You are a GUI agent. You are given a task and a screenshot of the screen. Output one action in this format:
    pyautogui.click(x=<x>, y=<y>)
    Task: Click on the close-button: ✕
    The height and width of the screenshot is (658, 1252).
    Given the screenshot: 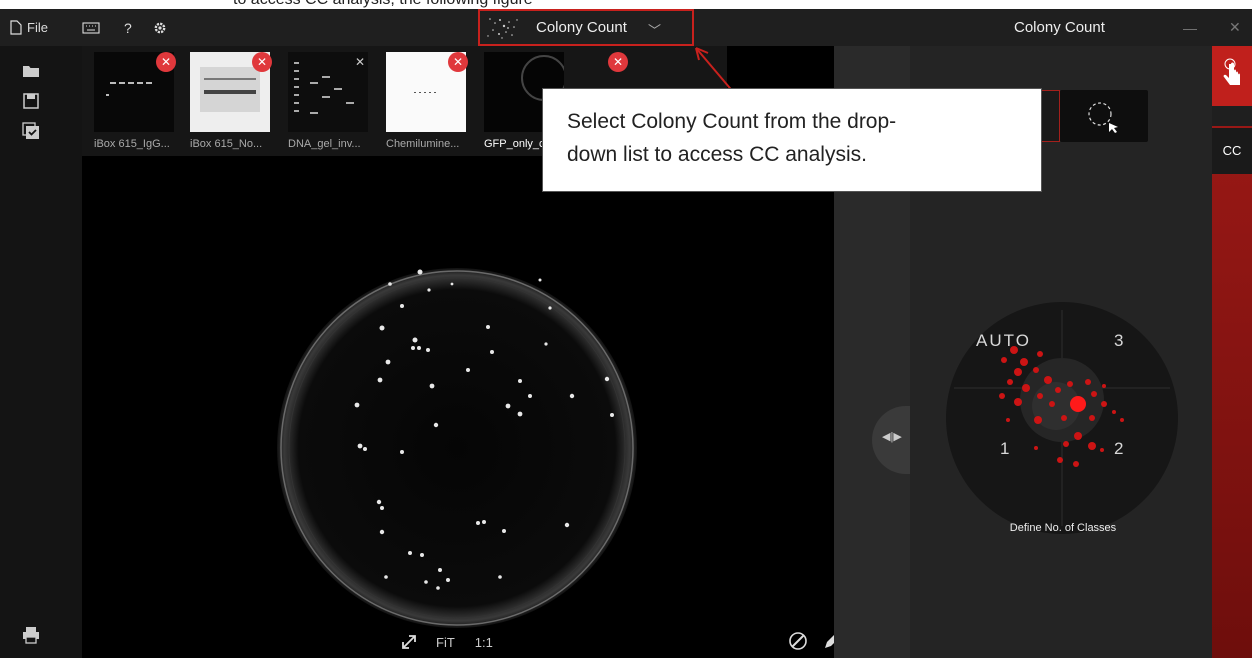 What is the action you would take?
    pyautogui.click(x=1235, y=27)
    